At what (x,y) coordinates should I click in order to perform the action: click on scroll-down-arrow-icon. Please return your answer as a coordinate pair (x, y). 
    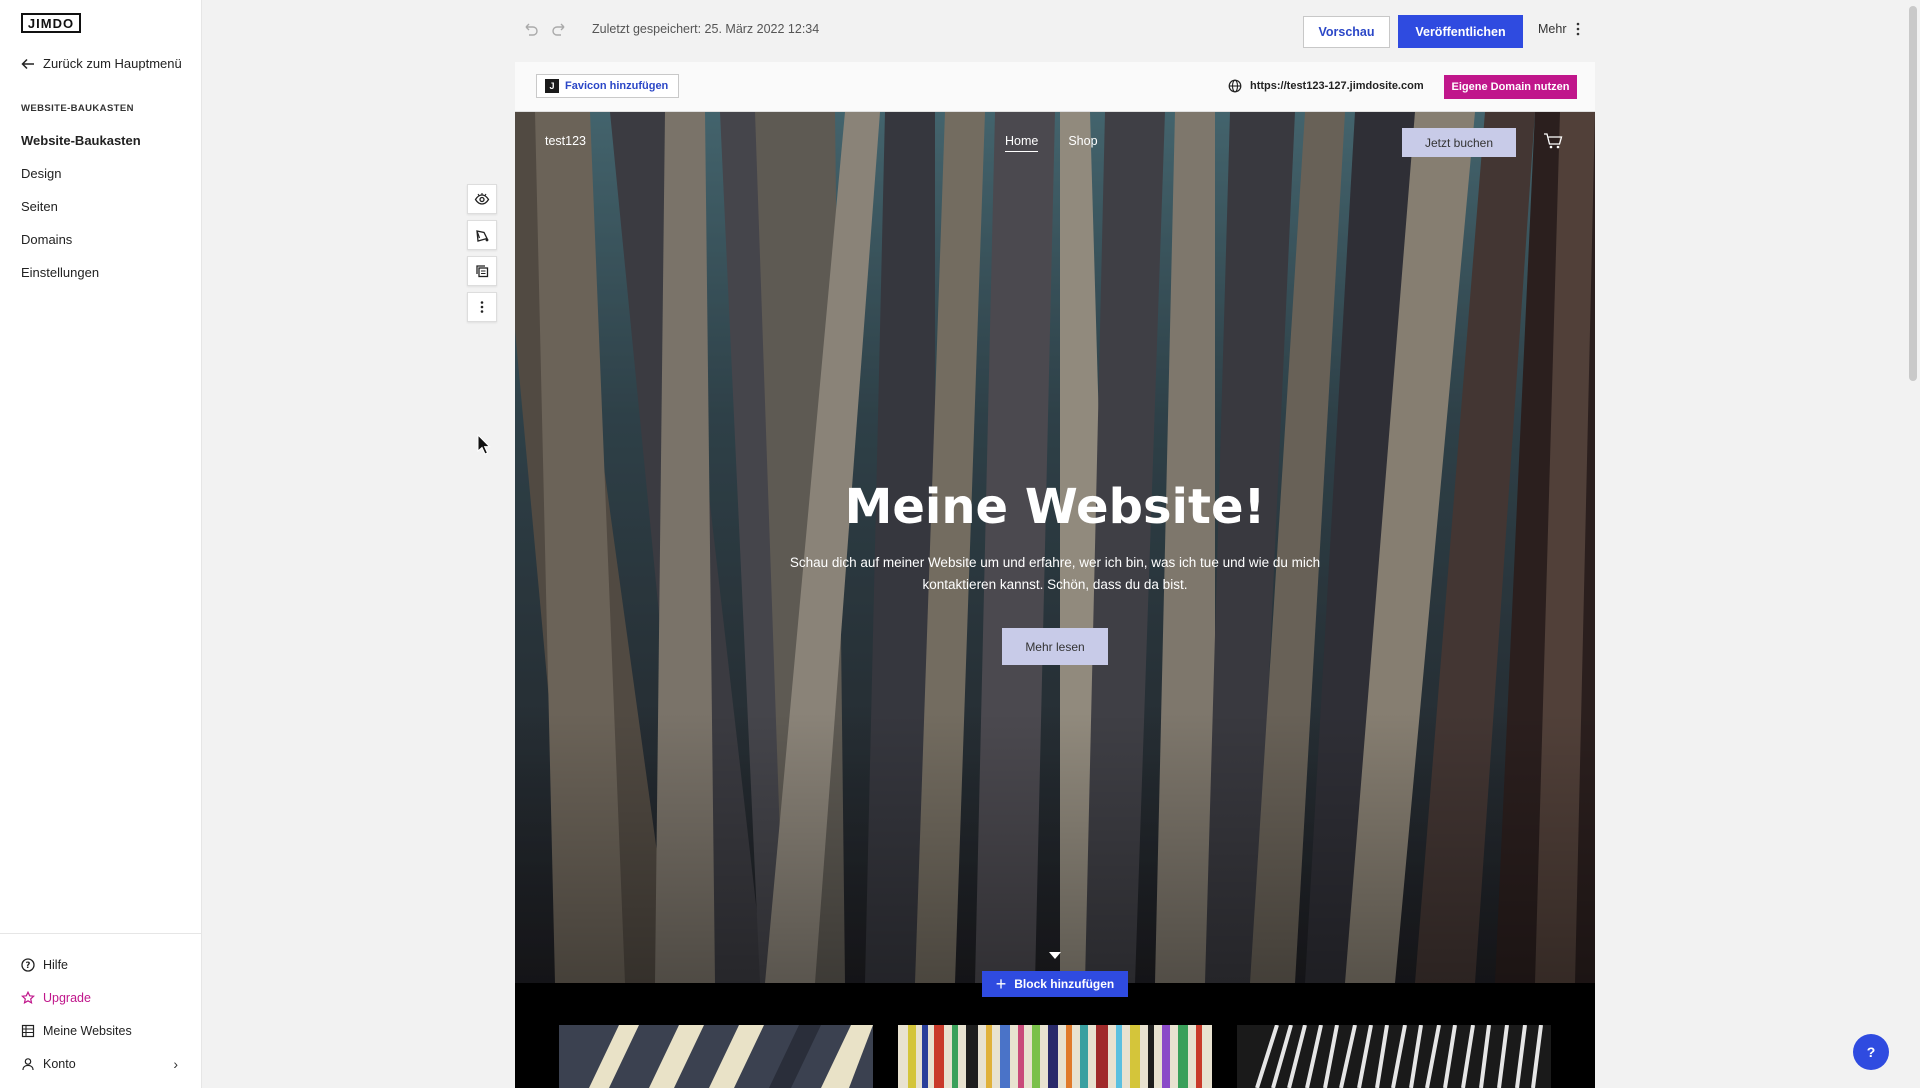
    Looking at the image, I should click on (1055, 956).